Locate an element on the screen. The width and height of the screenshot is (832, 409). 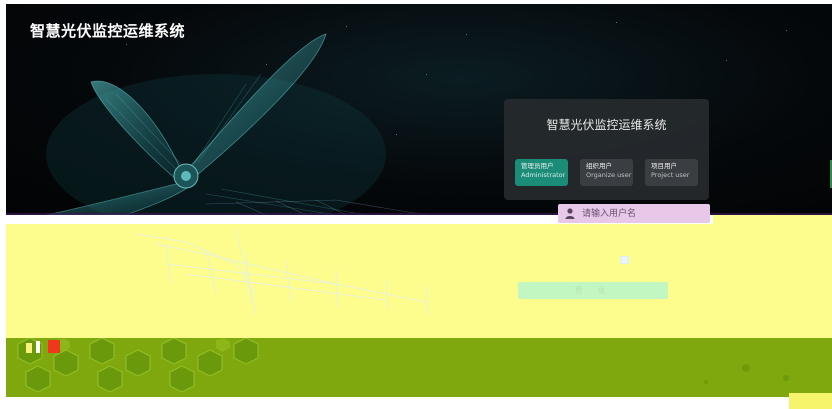
glitch-mark-red is located at coordinates (54, 346).